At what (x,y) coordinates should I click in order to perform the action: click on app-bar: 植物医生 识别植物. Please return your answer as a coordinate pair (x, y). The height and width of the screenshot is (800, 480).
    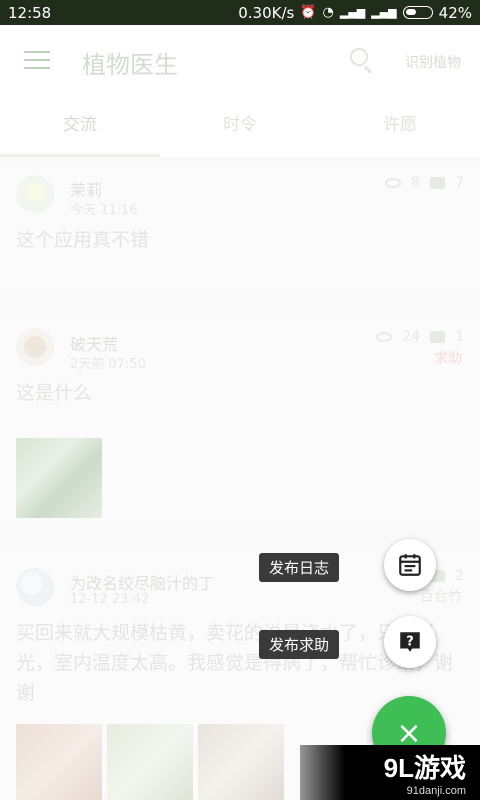
    Looking at the image, I should click on (240, 60).